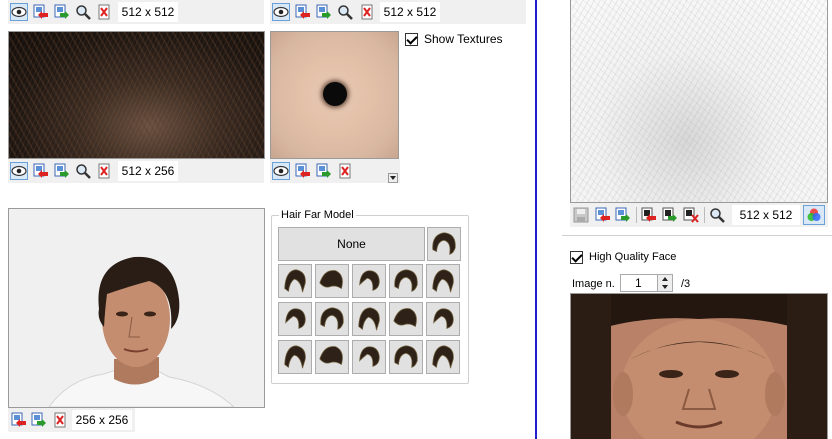 The image size is (832, 439). I want to click on skin-texture-image, so click(334, 95).